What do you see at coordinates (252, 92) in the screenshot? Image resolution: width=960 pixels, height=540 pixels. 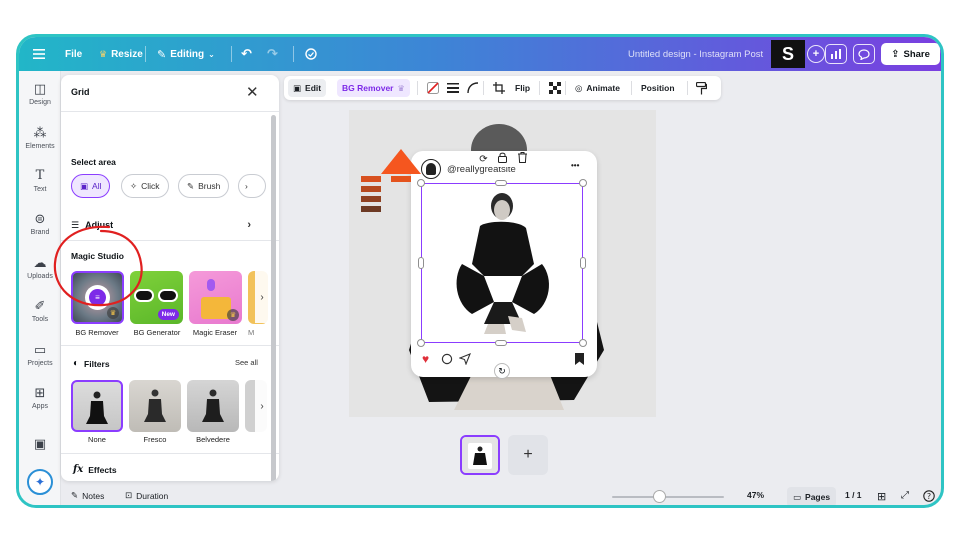 I see `close-icon: ✕` at bounding box center [252, 92].